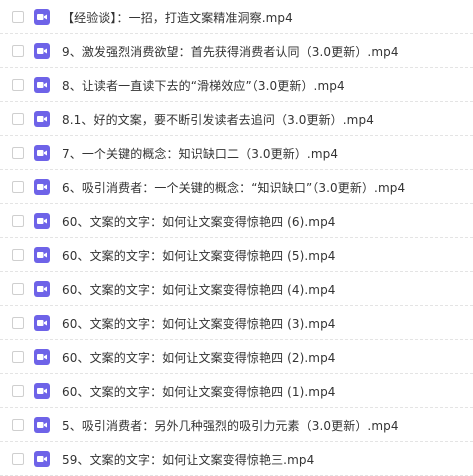  I want to click on file-row: 9、激发强烈消费欲望：首先获得消费者认同（3.0更新）.mp4, so click(236, 51).